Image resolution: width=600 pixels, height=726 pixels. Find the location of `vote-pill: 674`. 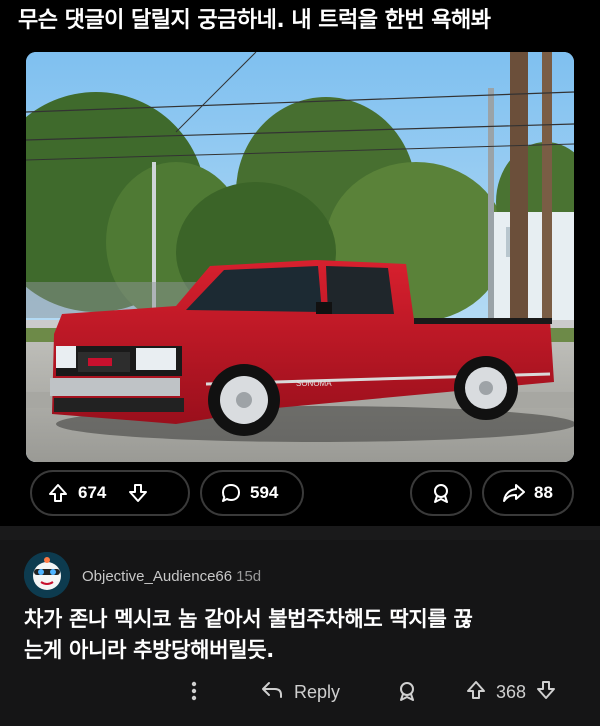

vote-pill: 674 is located at coordinates (110, 493).